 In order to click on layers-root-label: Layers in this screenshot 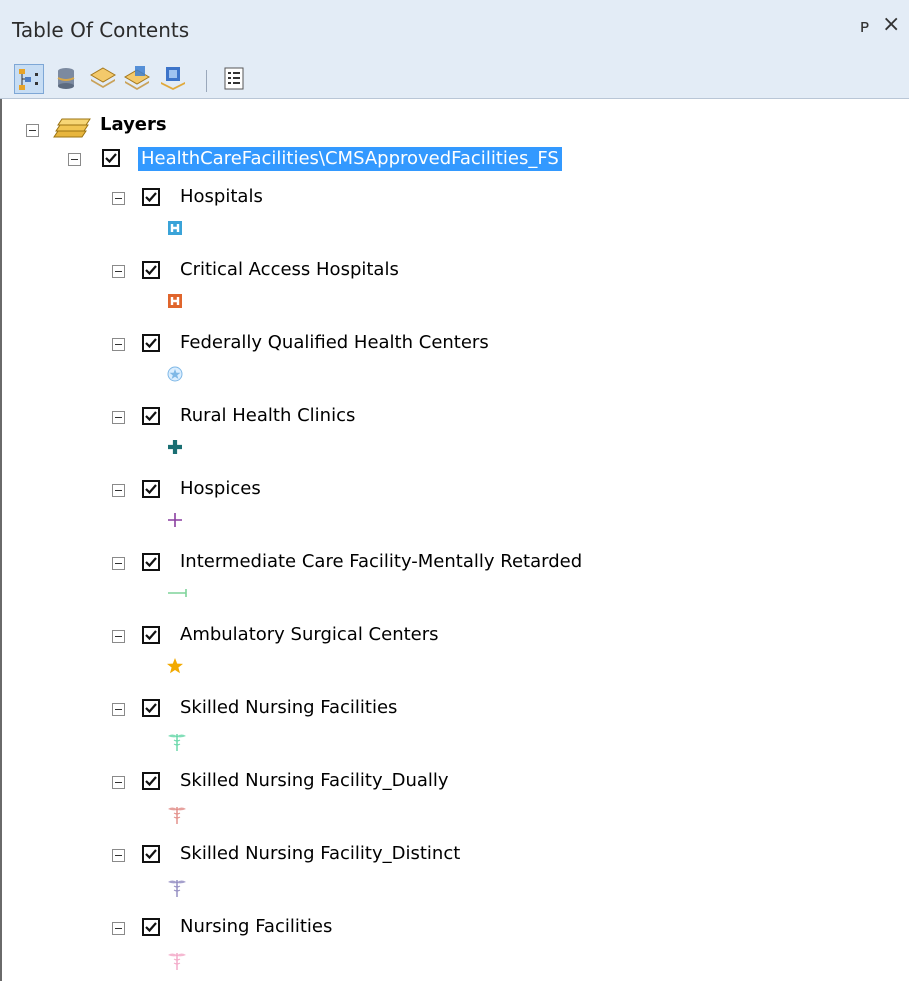, I will do `click(133, 125)`.